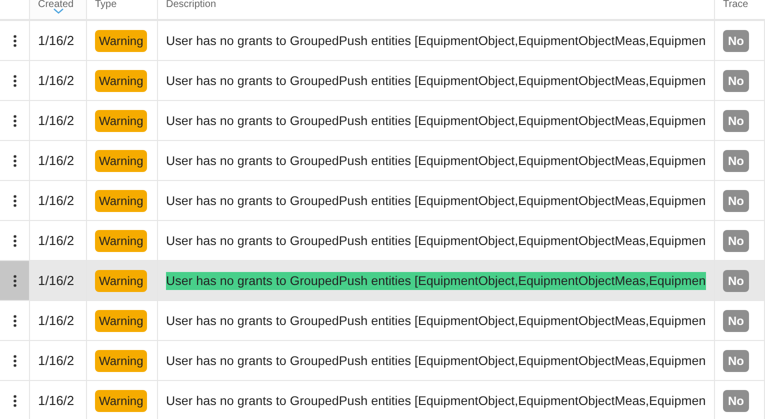  What do you see at coordinates (58, 11) in the screenshot?
I see `sort-descending-icon` at bounding box center [58, 11].